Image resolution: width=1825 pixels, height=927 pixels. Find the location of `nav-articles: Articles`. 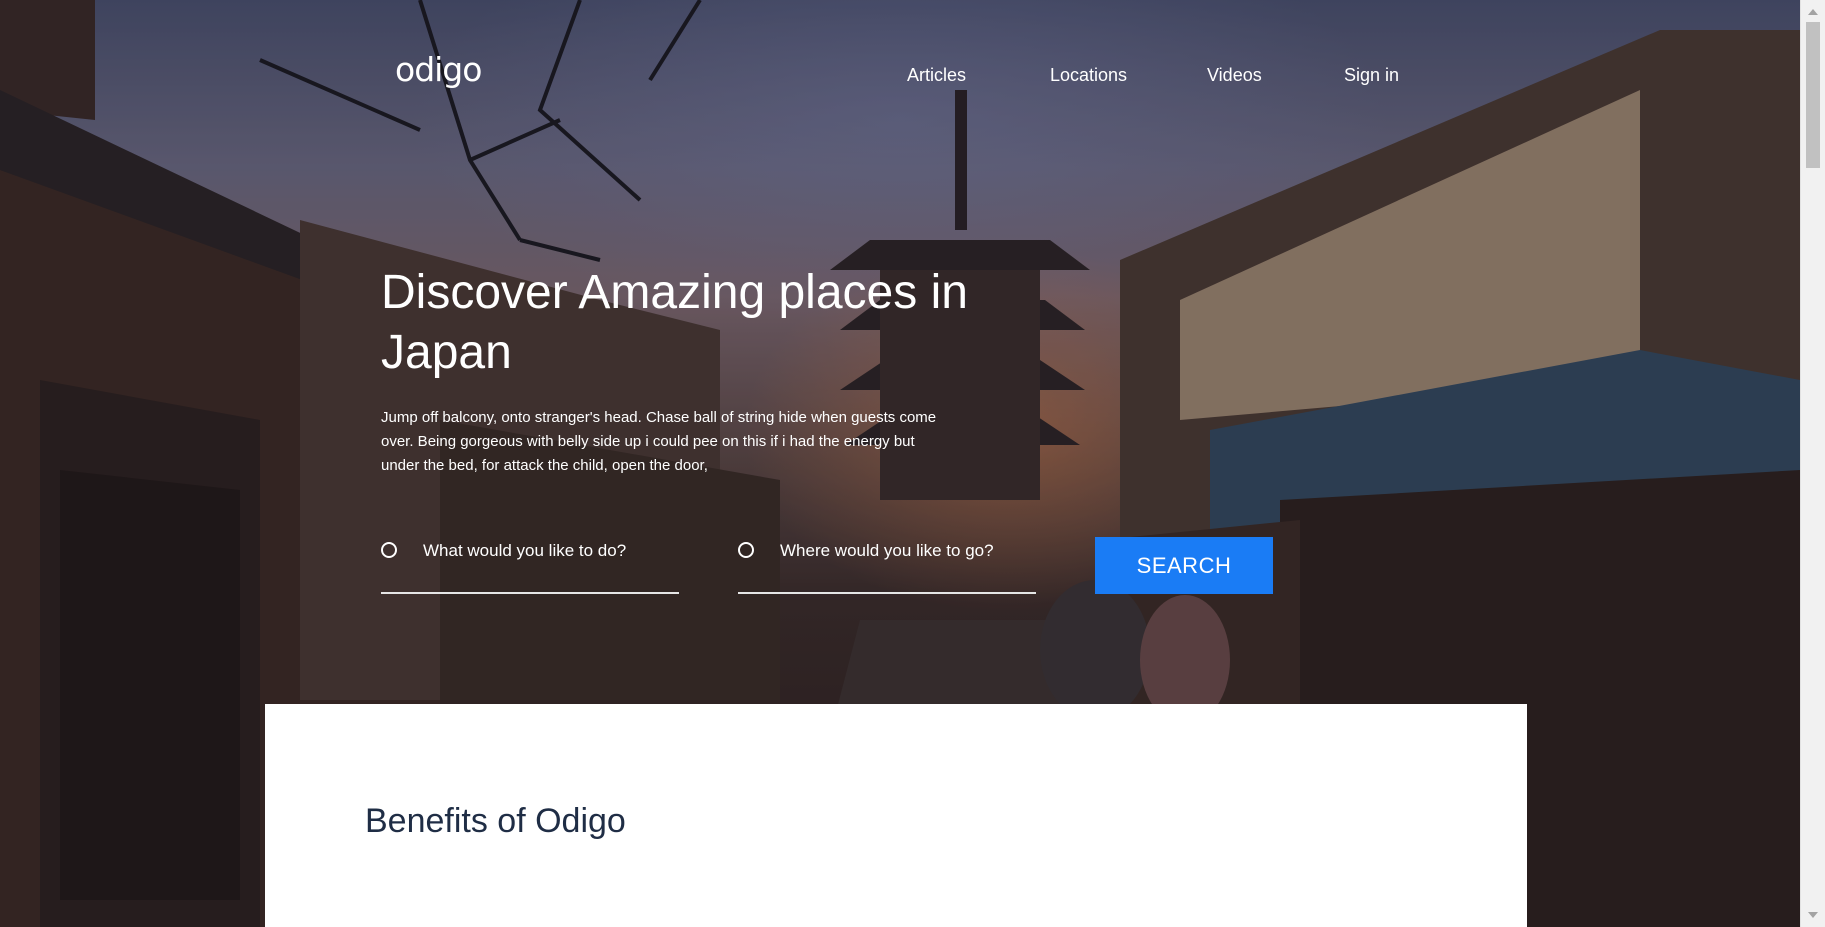

nav-articles: Articles is located at coordinates (936, 75).